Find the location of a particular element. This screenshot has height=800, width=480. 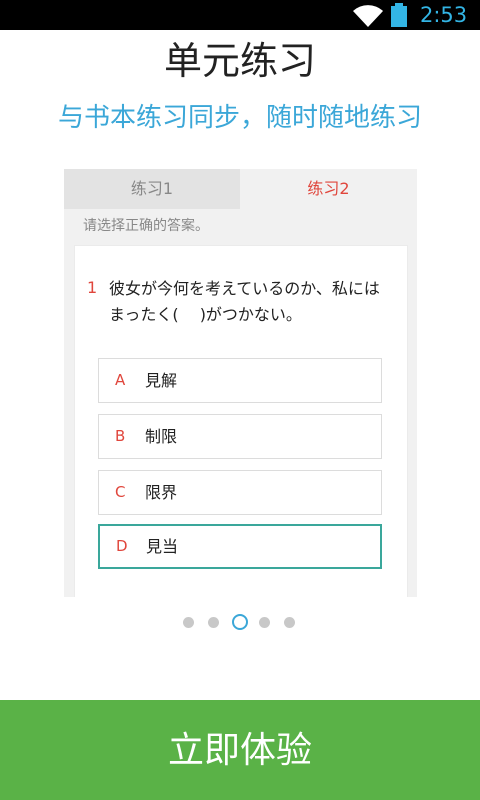

option-text: 見当 is located at coordinates (162, 546).